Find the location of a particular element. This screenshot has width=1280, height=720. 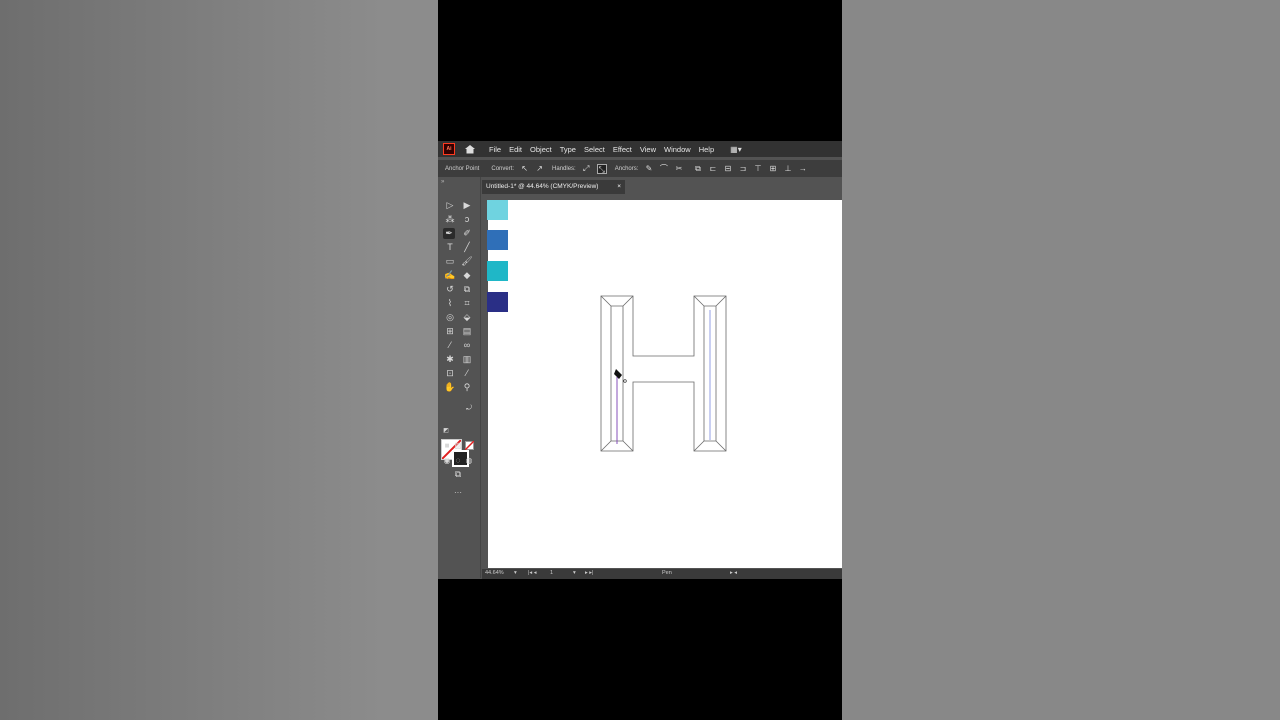

anchors-label: Anchors: is located at coordinates (626, 168).